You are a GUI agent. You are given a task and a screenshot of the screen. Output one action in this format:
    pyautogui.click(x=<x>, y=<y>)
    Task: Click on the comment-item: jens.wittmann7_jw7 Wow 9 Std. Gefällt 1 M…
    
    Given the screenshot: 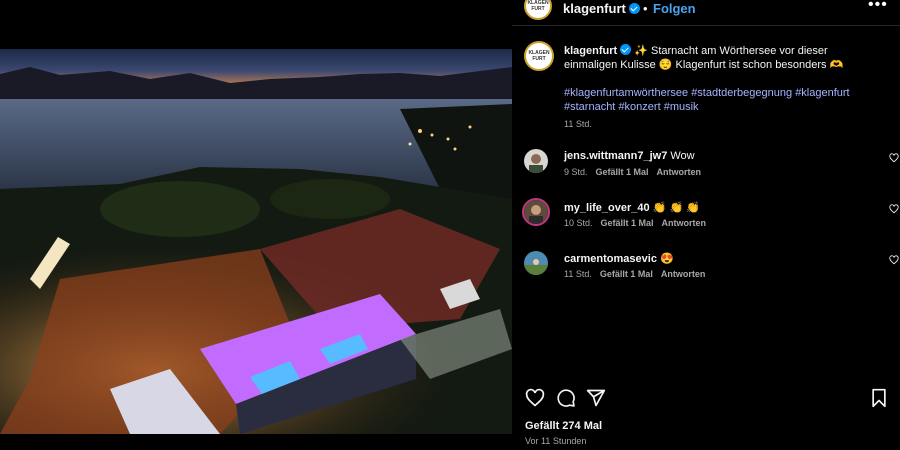 What is the action you would take?
    pyautogui.click(x=711, y=169)
    